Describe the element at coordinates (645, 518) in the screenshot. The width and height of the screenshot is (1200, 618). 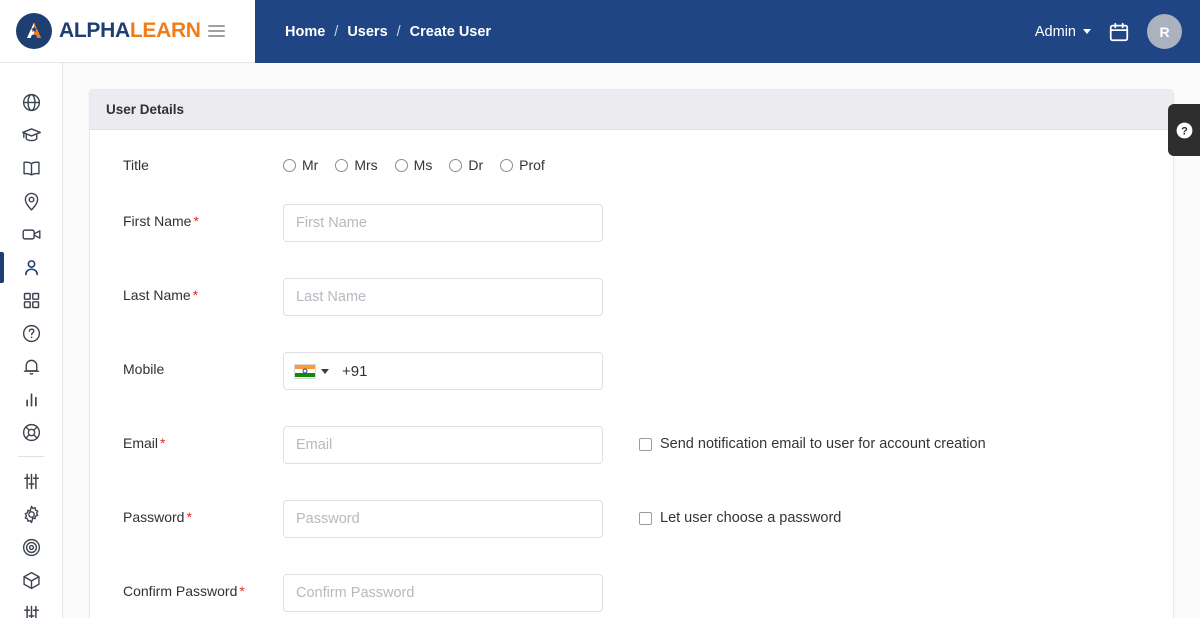
I see `let-user-choose-password-checkbox` at that location.